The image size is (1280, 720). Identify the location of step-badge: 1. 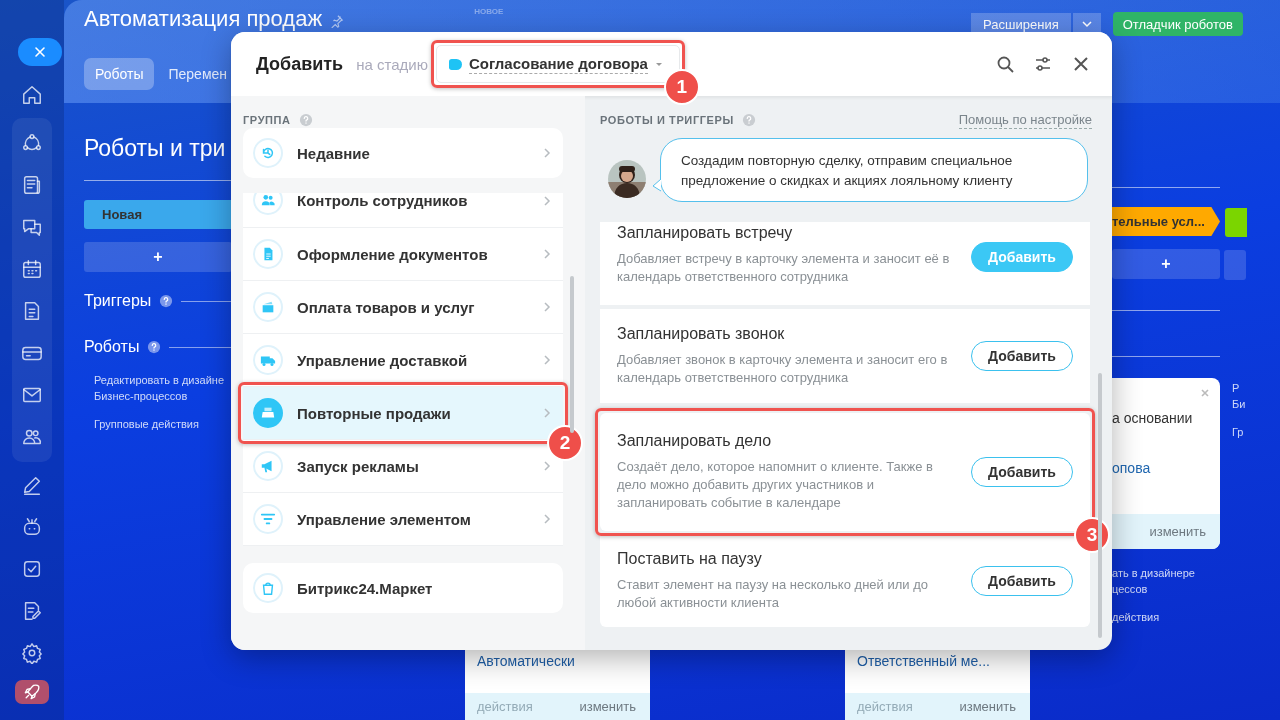
(681, 87).